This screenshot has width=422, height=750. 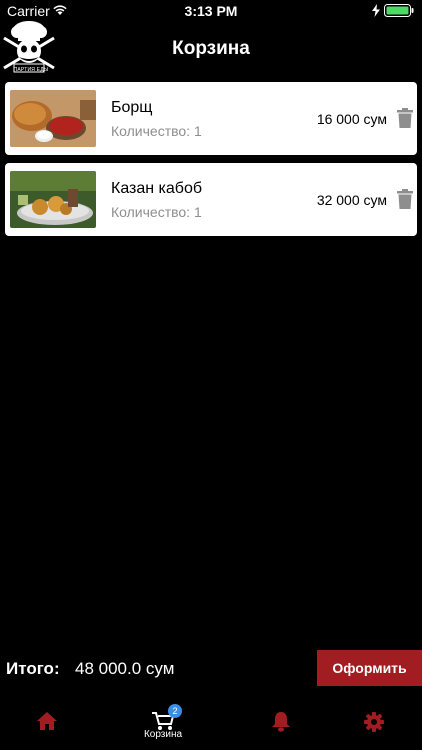 I want to click on item-price: 16 000 сум, so click(x=351, y=119).